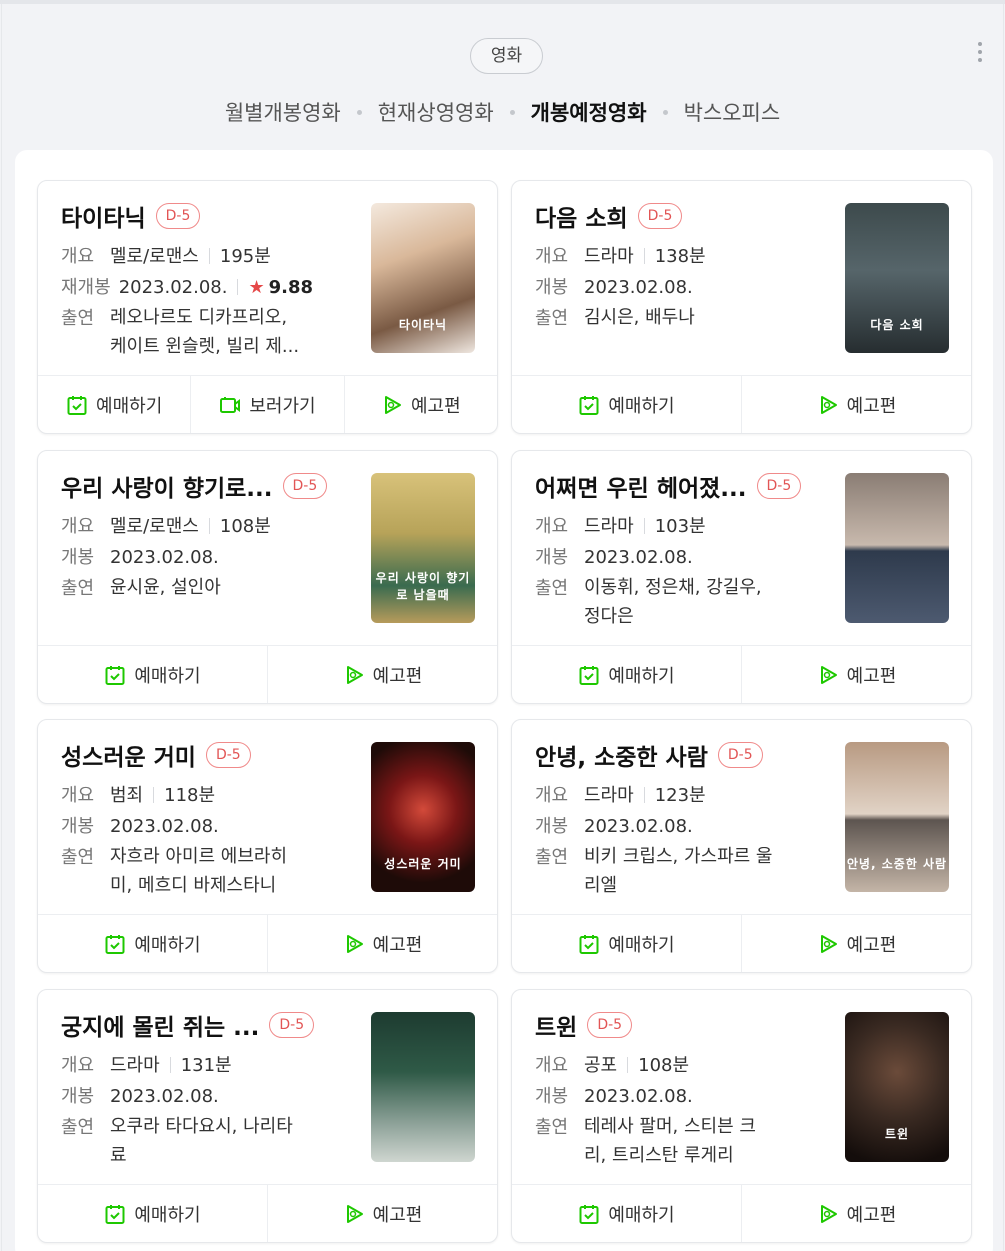 Image resolution: width=1005 pixels, height=1251 pixels. What do you see at coordinates (423, 817) in the screenshot?
I see `movie-poster: 성스러운 거미` at bounding box center [423, 817].